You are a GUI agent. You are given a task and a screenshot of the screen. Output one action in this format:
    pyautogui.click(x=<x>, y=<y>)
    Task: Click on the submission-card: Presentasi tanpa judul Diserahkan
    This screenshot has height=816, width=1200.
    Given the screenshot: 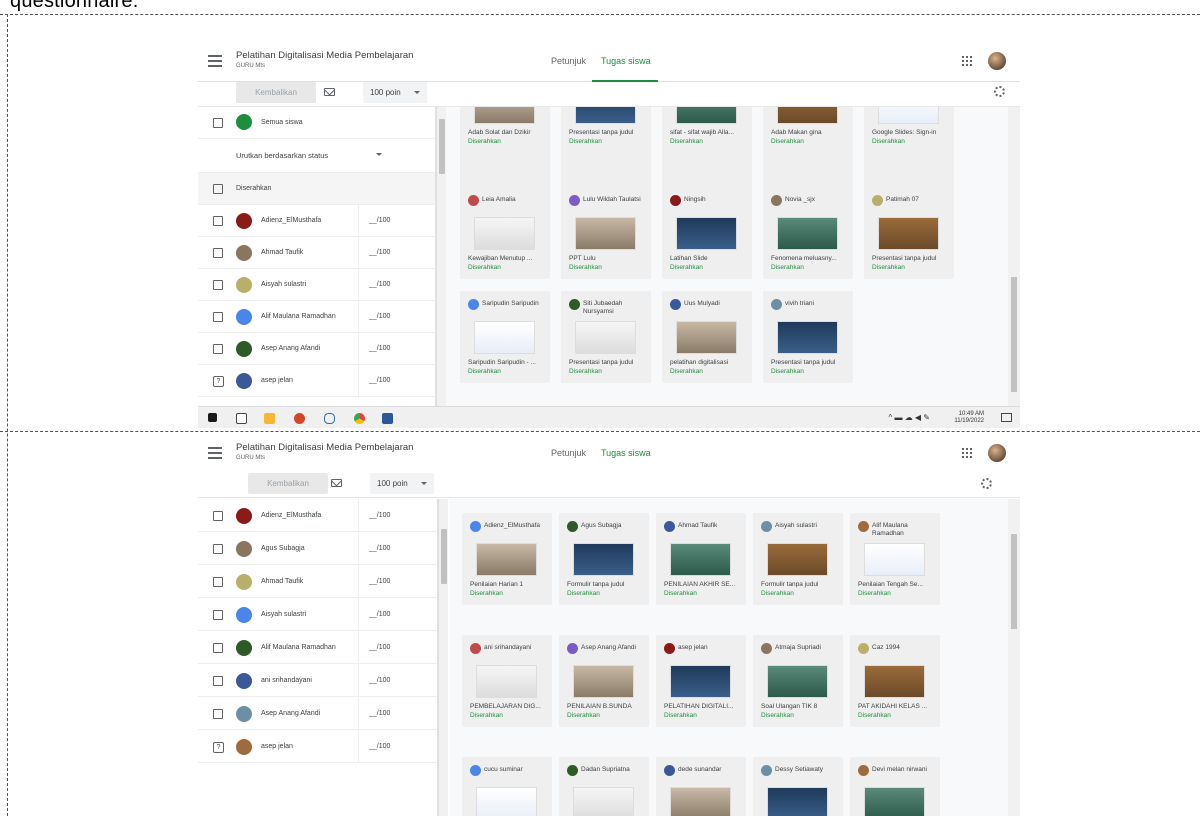 What is the action you would take?
    pyautogui.click(x=606, y=148)
    